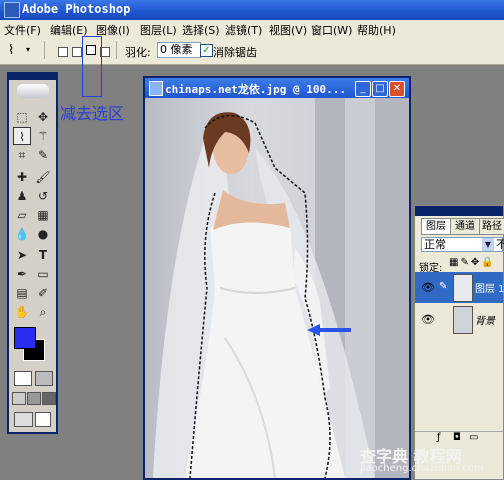 The width and height of the screenshot is (504, 480). What do you see at coordinates (49, 398) in the screenshot?
I see `screen-mode-full-icon` at bounding box center [49, 398].